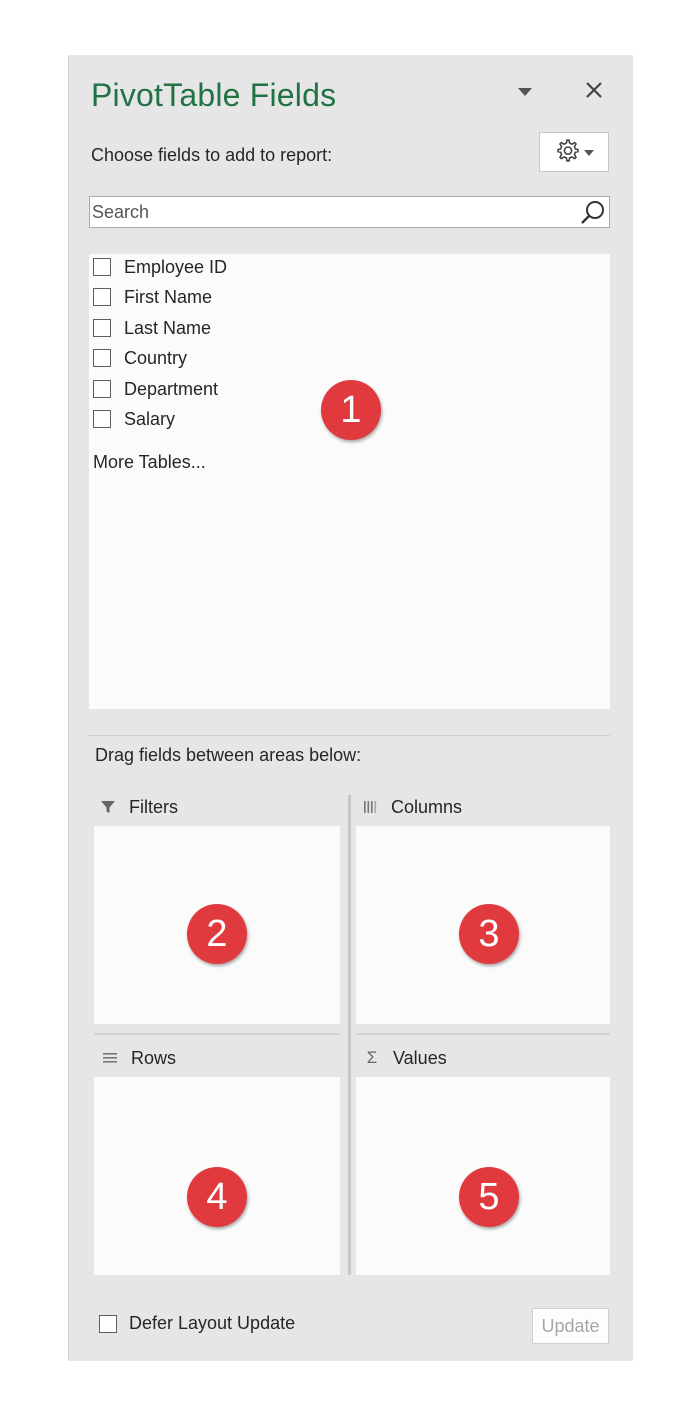  I want to click on defer-label: Defer Layout Update, so click(212, 1323).